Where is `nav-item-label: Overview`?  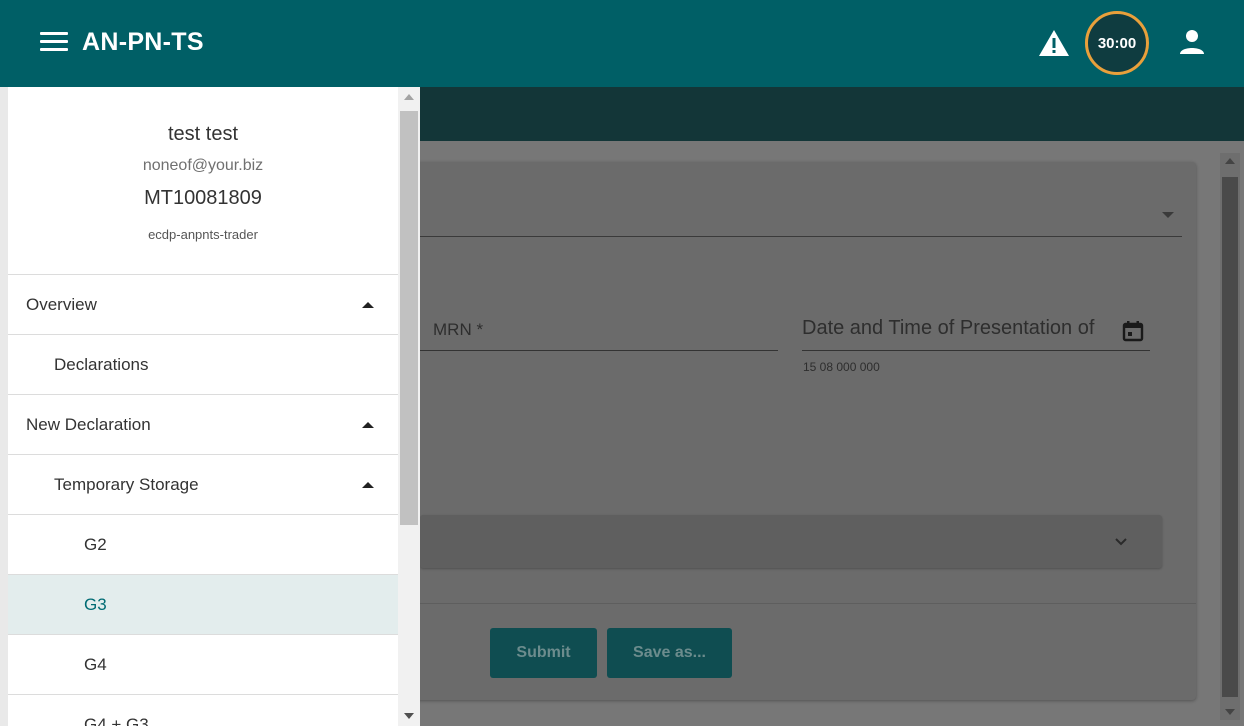 nav-item-label: Overview is located at coordinates (61, 304).